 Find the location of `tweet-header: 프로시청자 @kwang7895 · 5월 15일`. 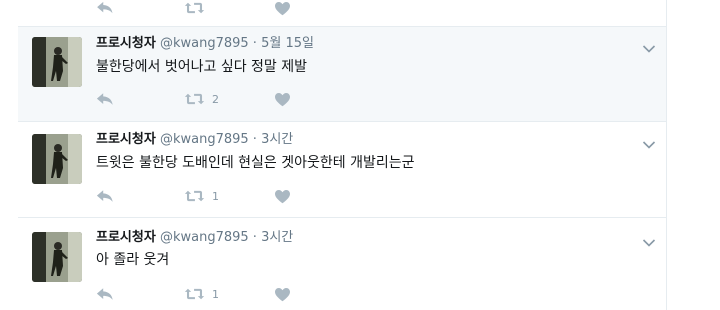

tweet-header: 프로시청자 @kwang7895 · 5월 15일 is located at coordinates (205, 44).